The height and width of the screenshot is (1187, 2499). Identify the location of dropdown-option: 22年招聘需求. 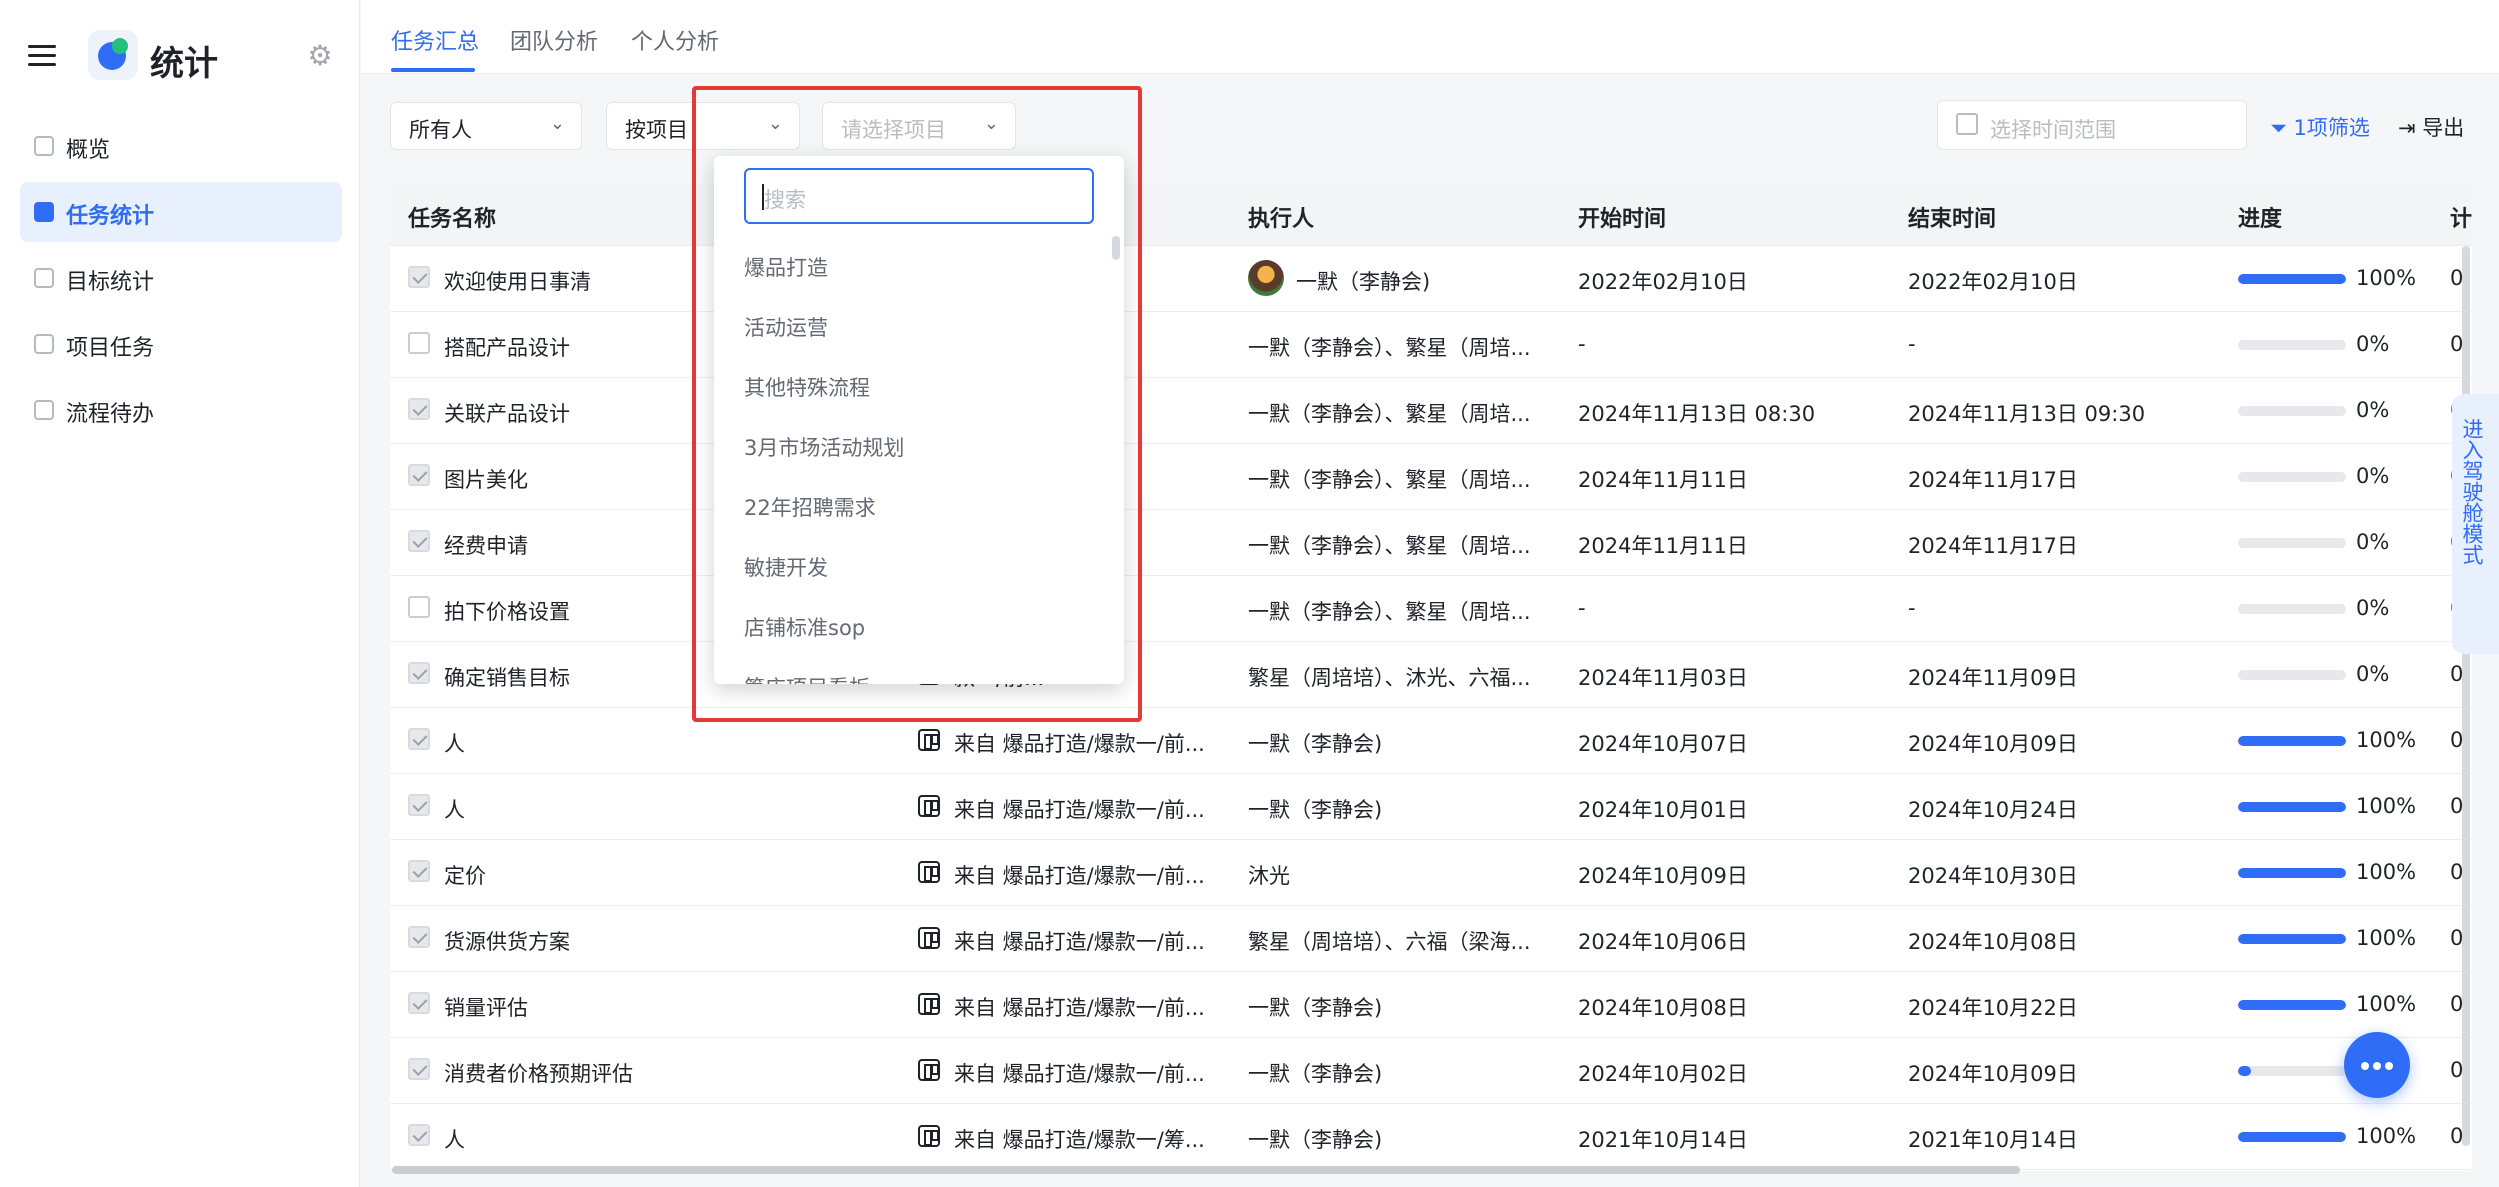
(810, 507).